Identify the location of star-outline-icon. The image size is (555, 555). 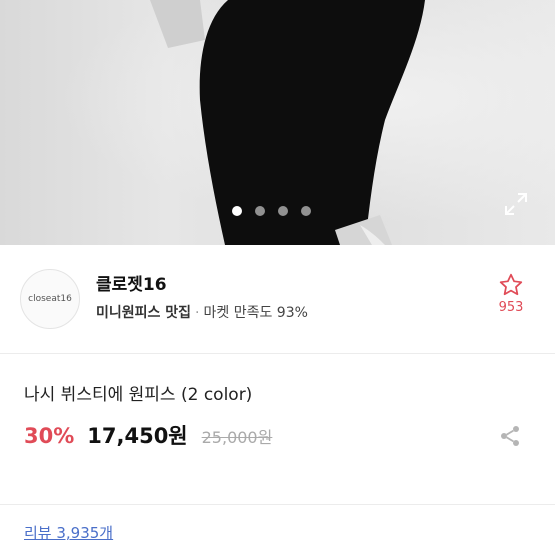
(511, 284).